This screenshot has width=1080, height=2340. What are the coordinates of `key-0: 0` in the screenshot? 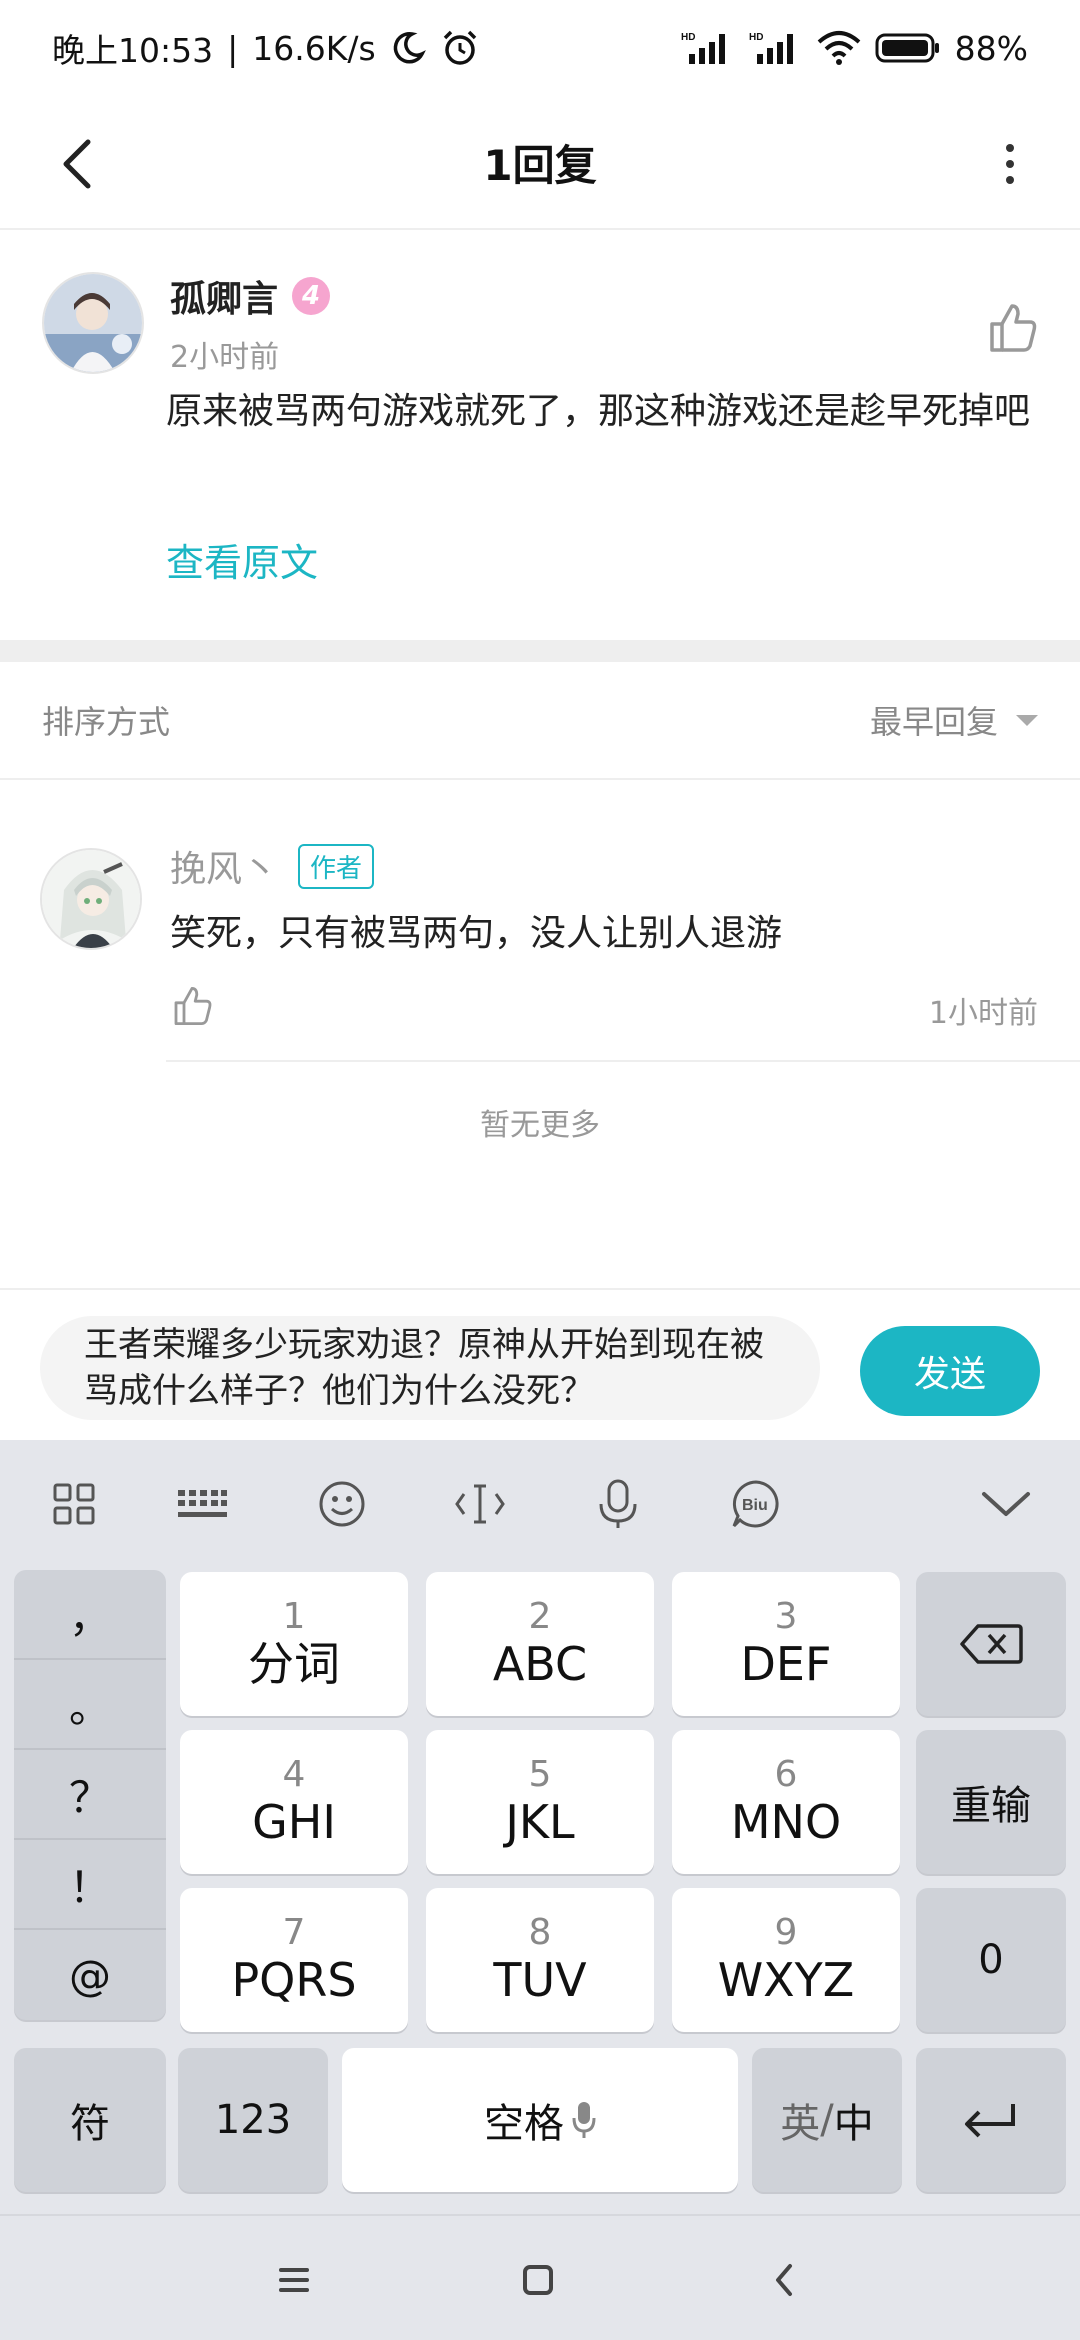 It's located at (991, 1960).